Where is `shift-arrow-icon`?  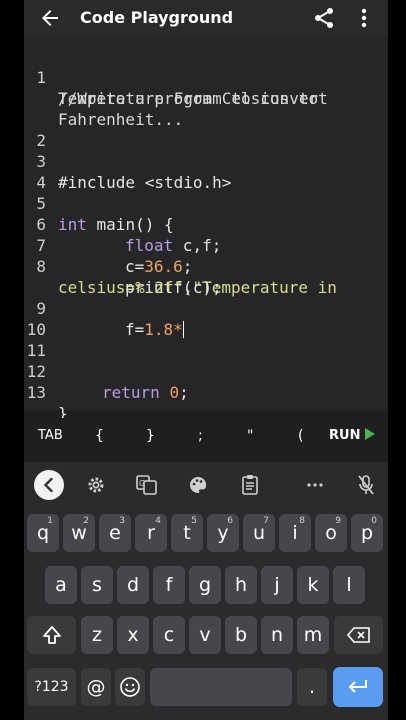 shift-arrow-icon is located at coordinates (51, 635).